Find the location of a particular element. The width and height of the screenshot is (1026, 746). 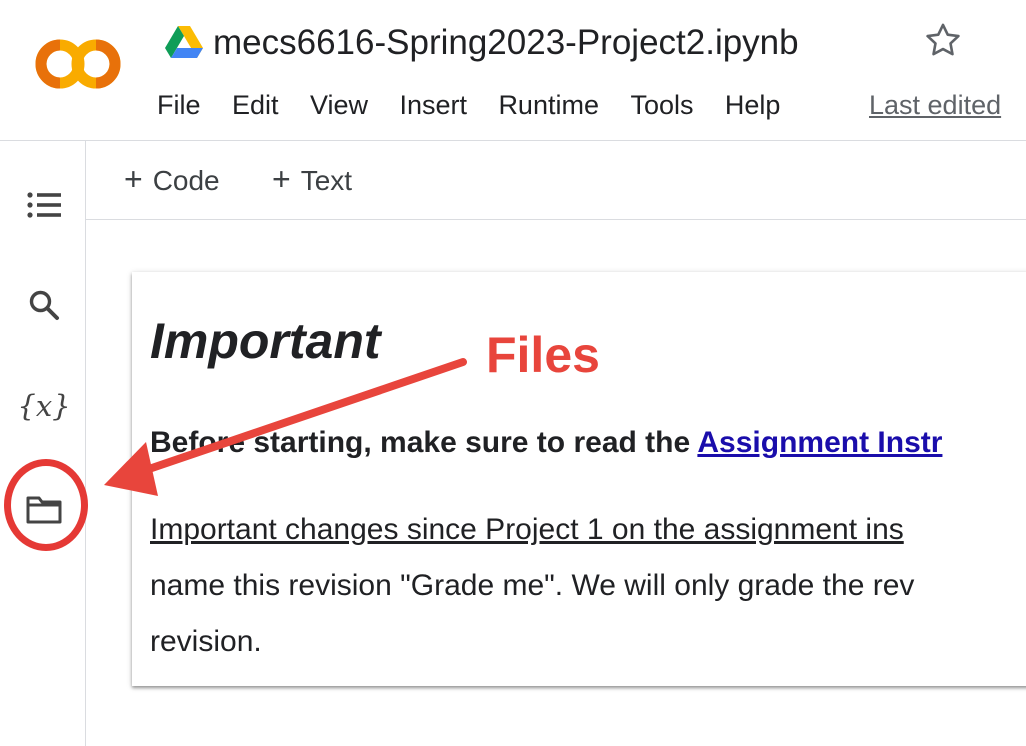

menu-tools: Tools is located at coordinates (661, 105).